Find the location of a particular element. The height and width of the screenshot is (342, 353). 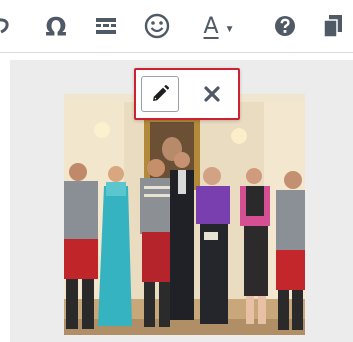

horizontal-line-icon is located at coordinates (106, 26).